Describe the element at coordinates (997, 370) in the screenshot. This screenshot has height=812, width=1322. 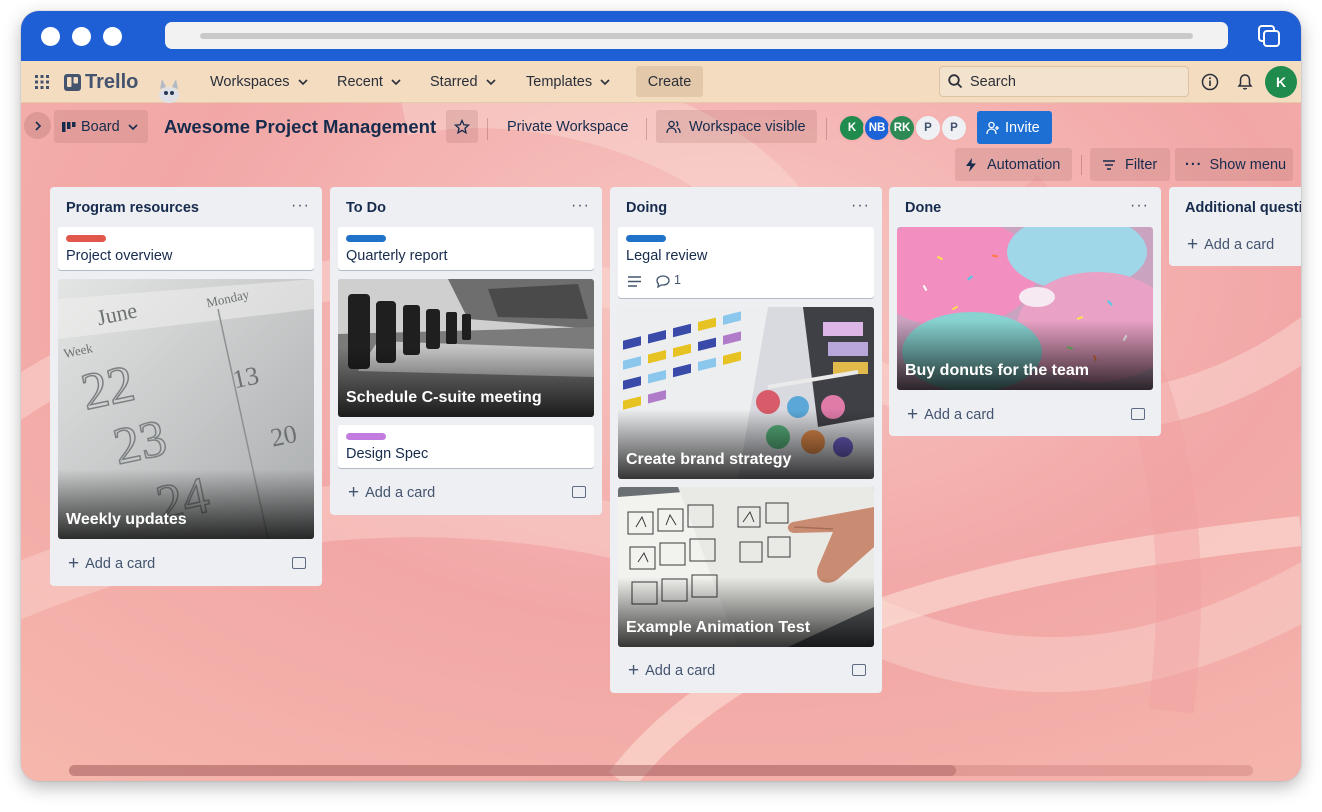
I see `card-title: Buy donuts for the team` at that location.